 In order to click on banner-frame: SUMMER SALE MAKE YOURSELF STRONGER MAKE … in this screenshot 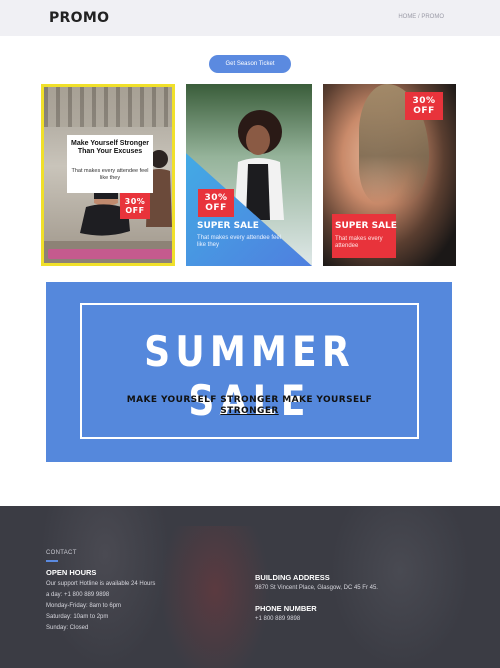, I will do `click(249, 371)`.